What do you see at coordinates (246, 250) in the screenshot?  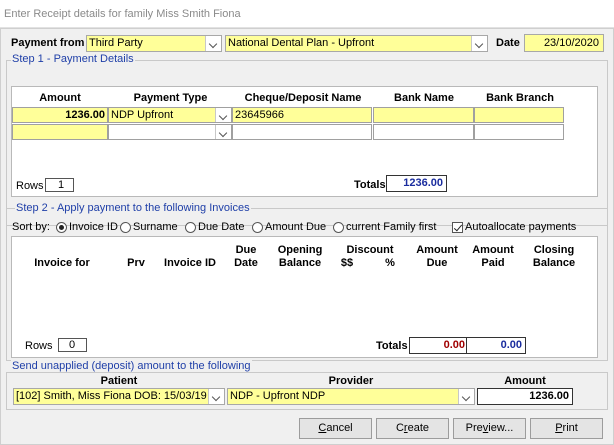 I see `col-due-date-line1: Due` at bounding box center [246, 250].